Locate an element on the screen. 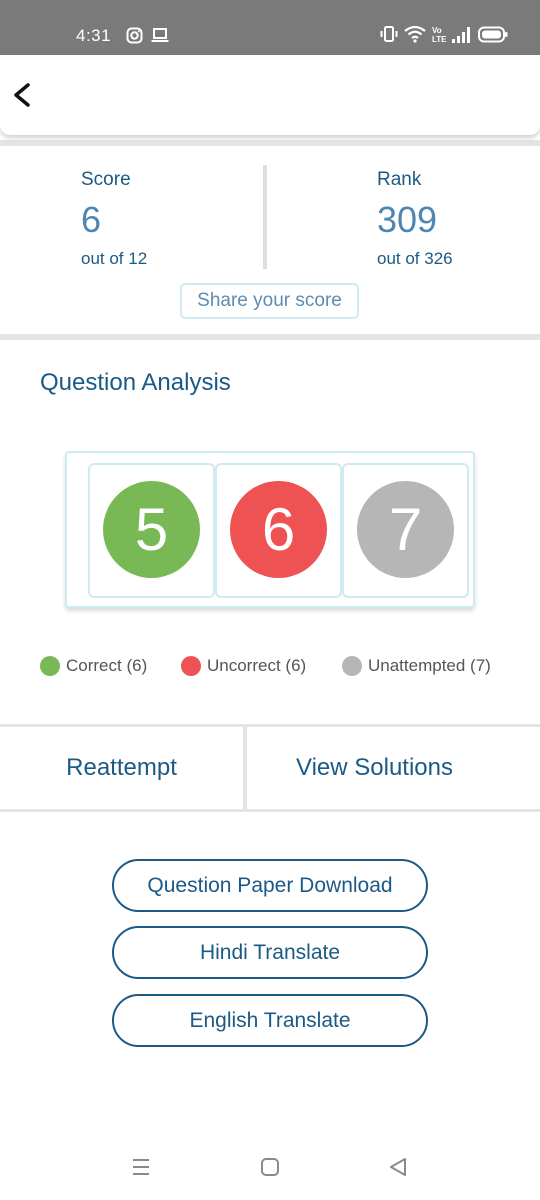 The width and height of the screenshot is (540, 1200). legend-uncorrect: Uncorrect (6) is located at coordinates (243, 666).